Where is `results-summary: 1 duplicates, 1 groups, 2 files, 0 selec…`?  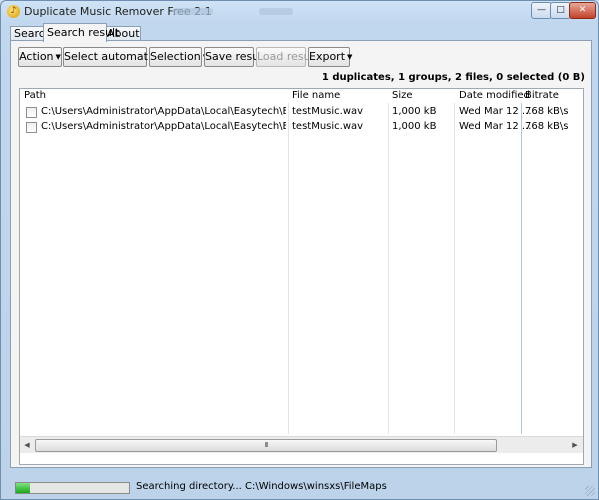
results-summary: 1 duplicates, 1 groups, 2 files, 0 selec… is located at coordinates (453, 77).